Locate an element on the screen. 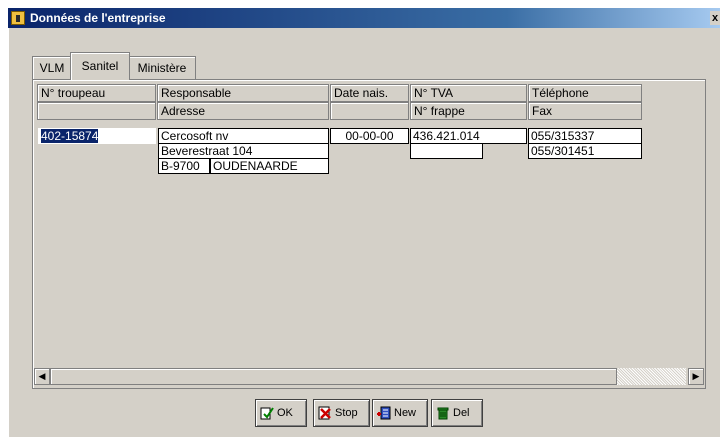  scroll-left-button: ◀ is located at coordinates (42, 376).